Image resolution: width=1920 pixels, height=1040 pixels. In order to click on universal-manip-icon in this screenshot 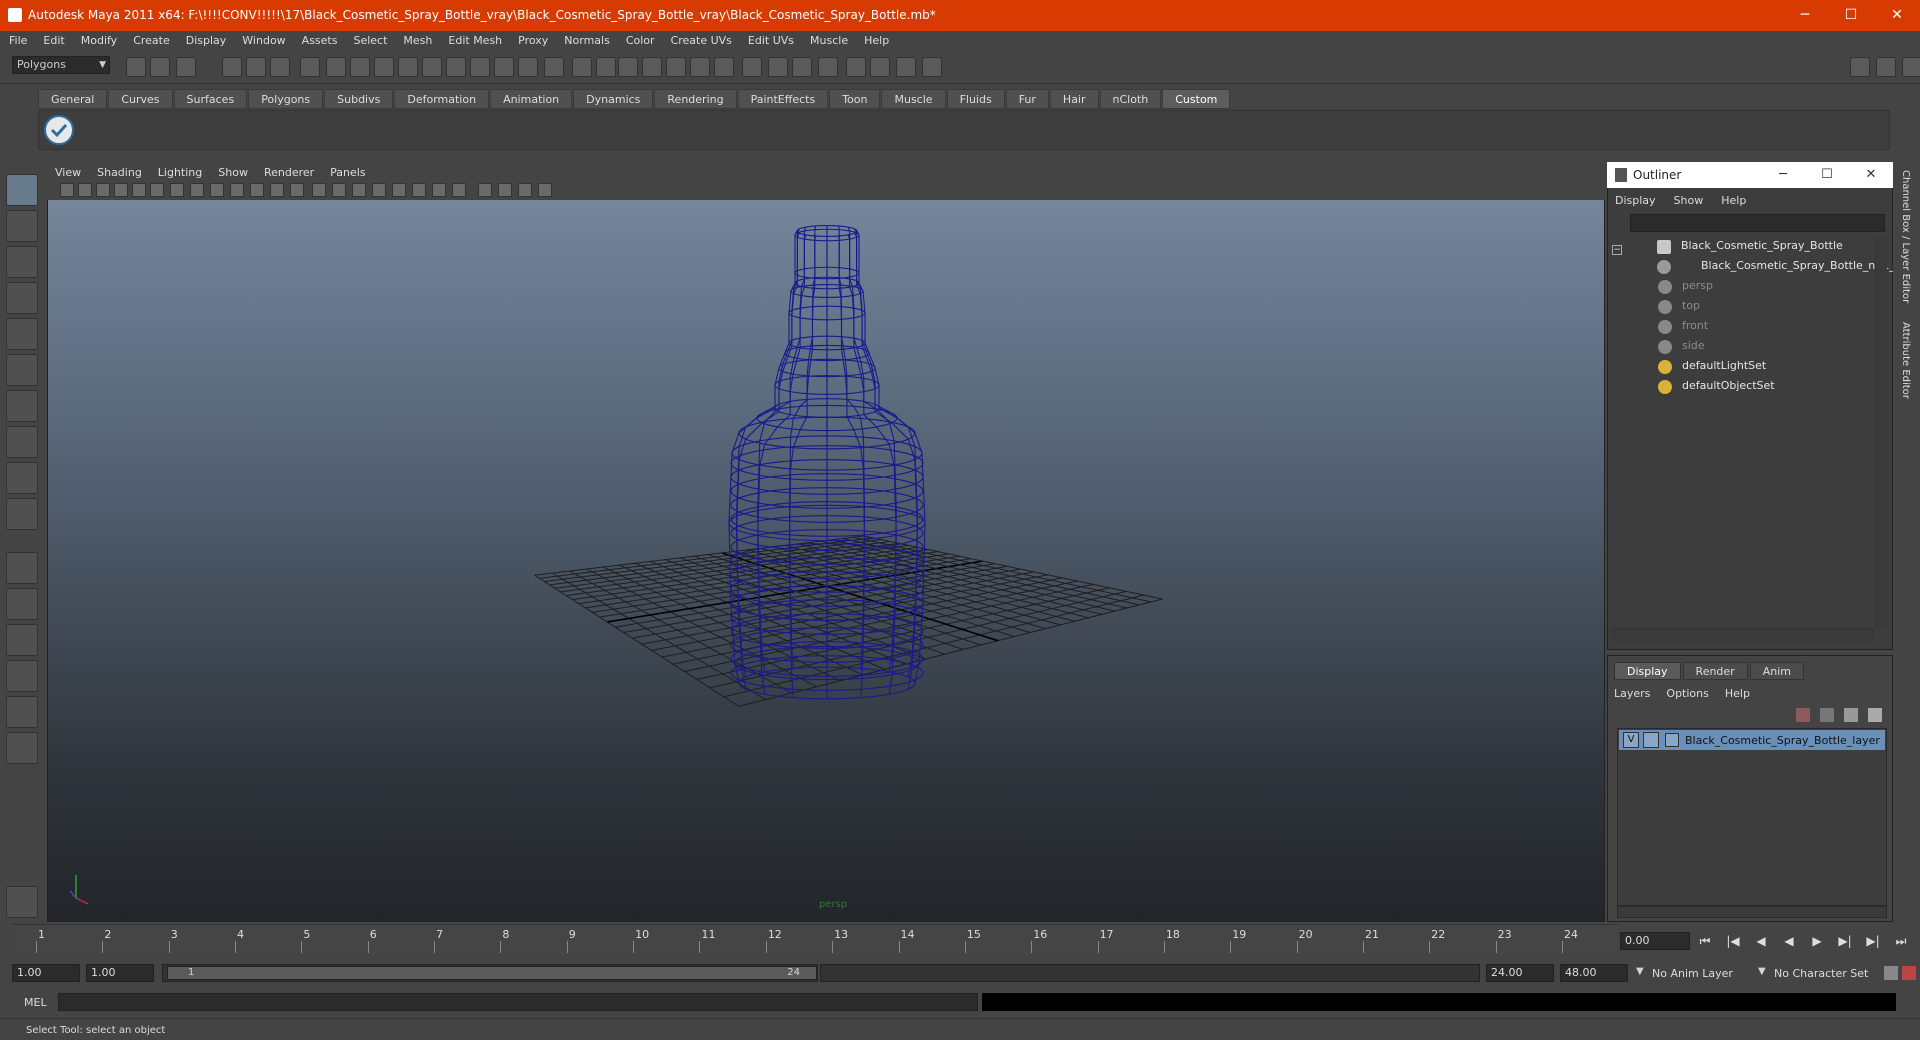, I will do `click(22, 406)`.